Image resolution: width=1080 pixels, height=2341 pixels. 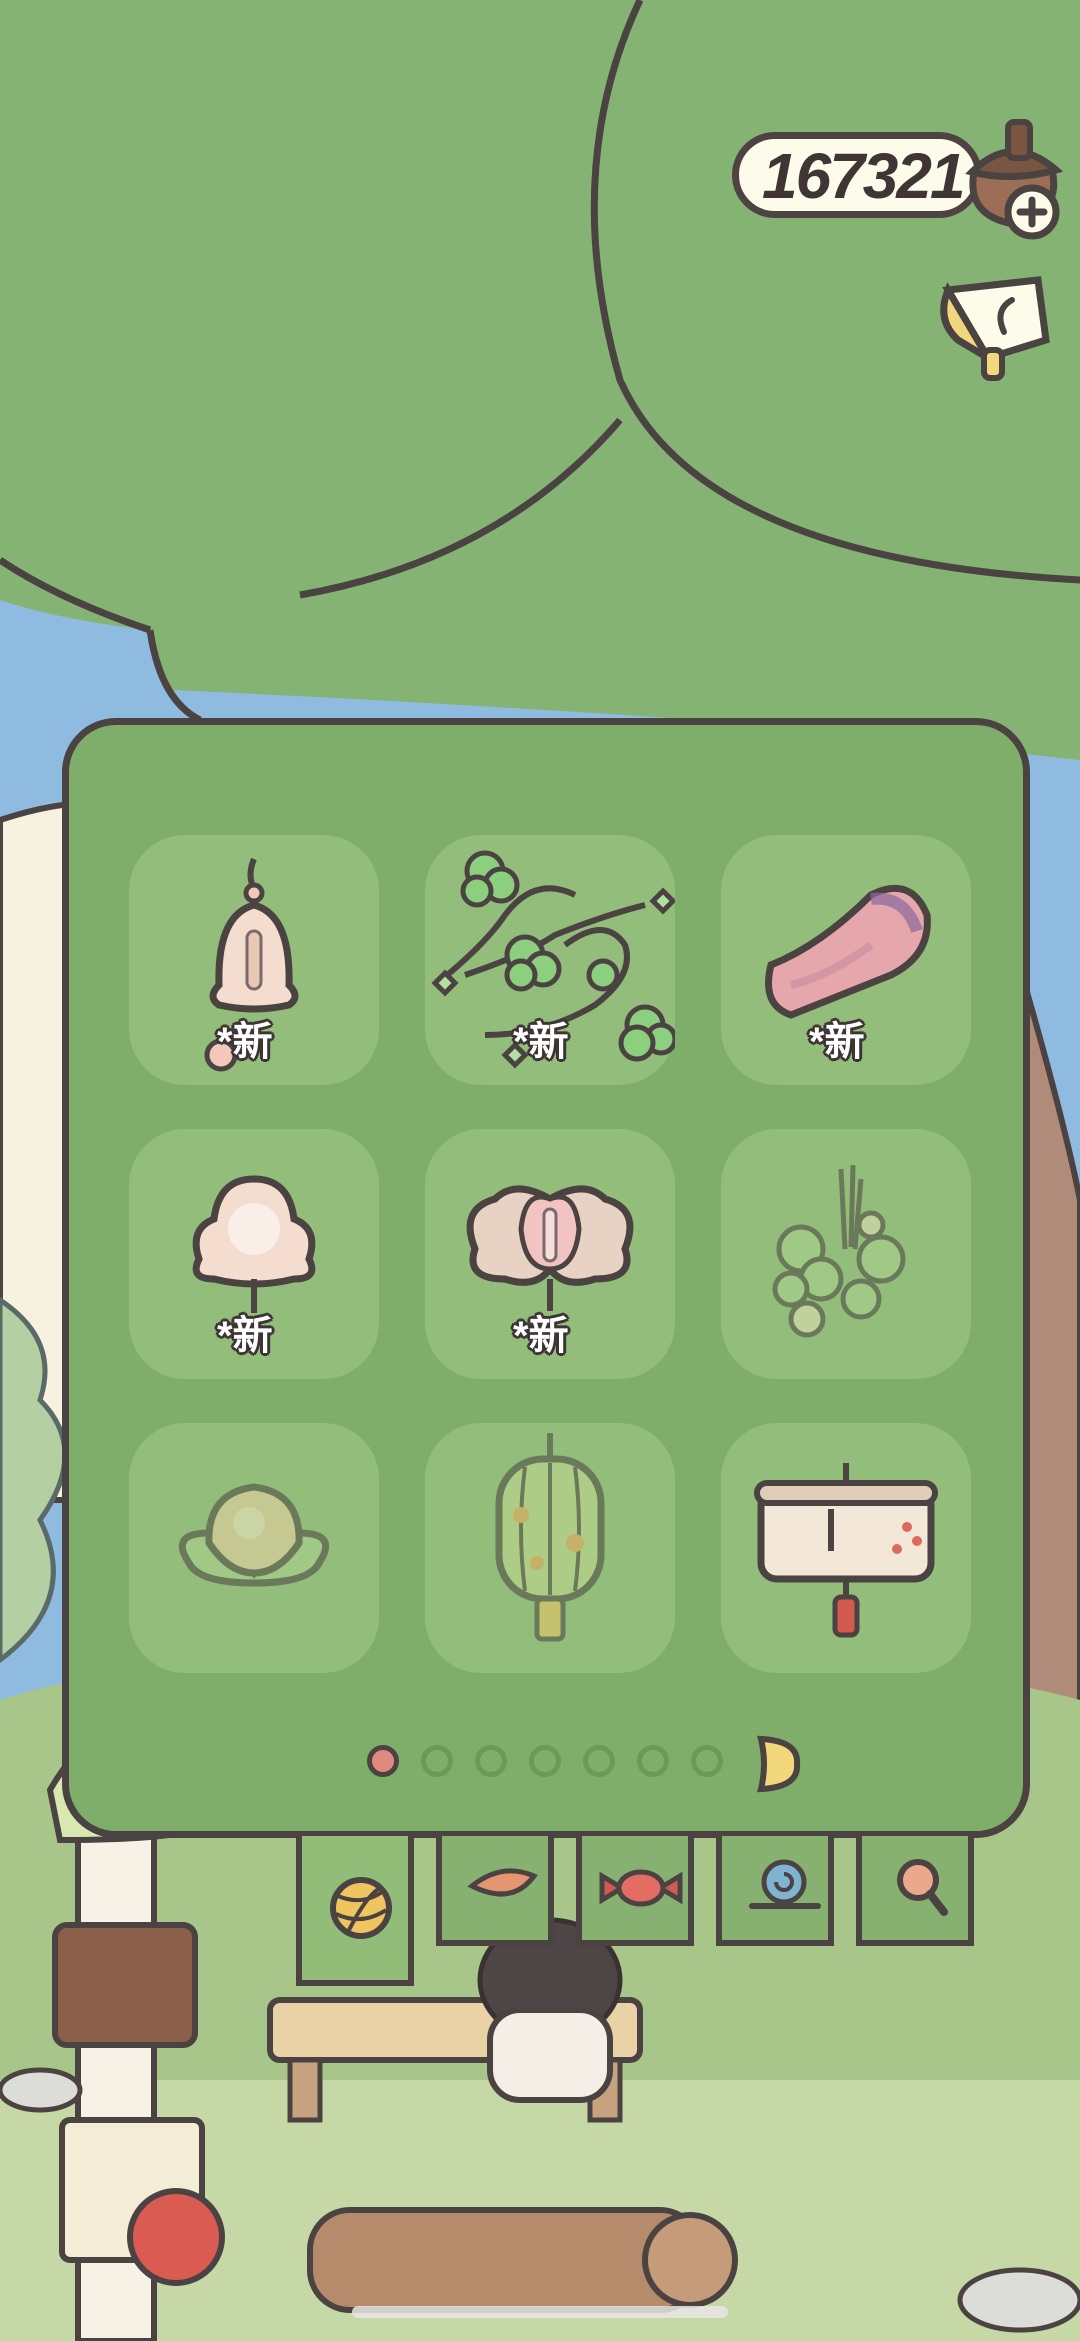 What do you see at coordinates (993, 330) in the screenshot?
I see `notice-flag-icon` at bounding box center [993, 330].